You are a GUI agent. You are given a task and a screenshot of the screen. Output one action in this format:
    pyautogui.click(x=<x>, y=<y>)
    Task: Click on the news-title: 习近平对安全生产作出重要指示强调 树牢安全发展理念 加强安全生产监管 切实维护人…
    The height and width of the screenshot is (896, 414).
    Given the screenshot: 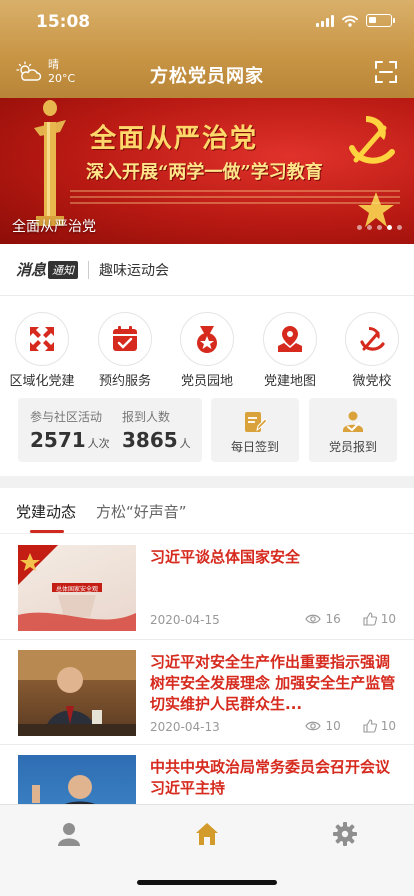 What is the action you would take?
    pyautogui.click(x=273, y=683)
    